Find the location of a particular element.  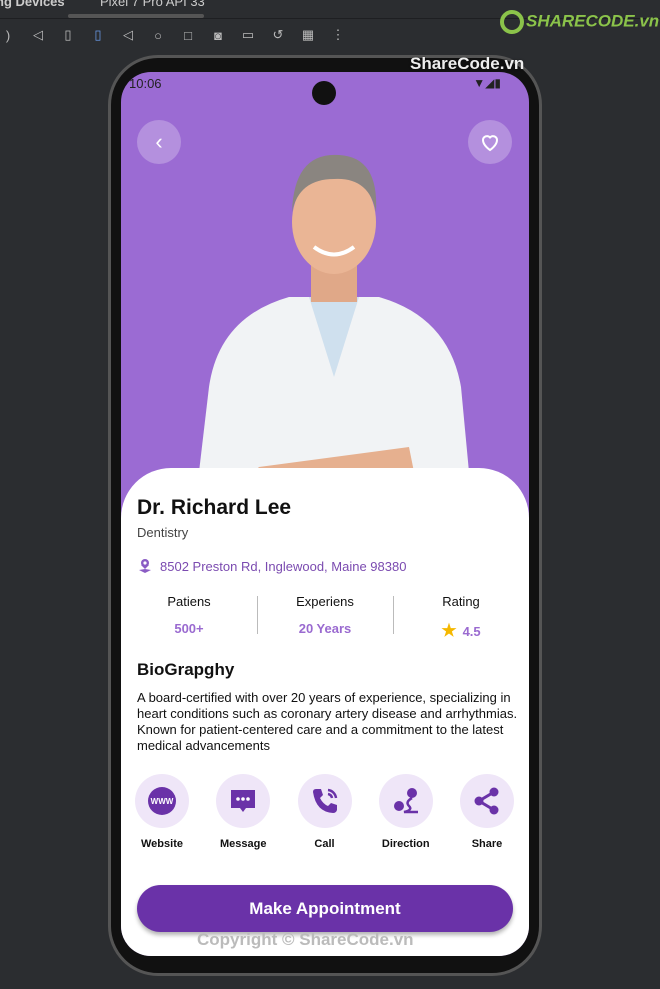

stat-value: 4.5 is located at coordinates (471, 631).